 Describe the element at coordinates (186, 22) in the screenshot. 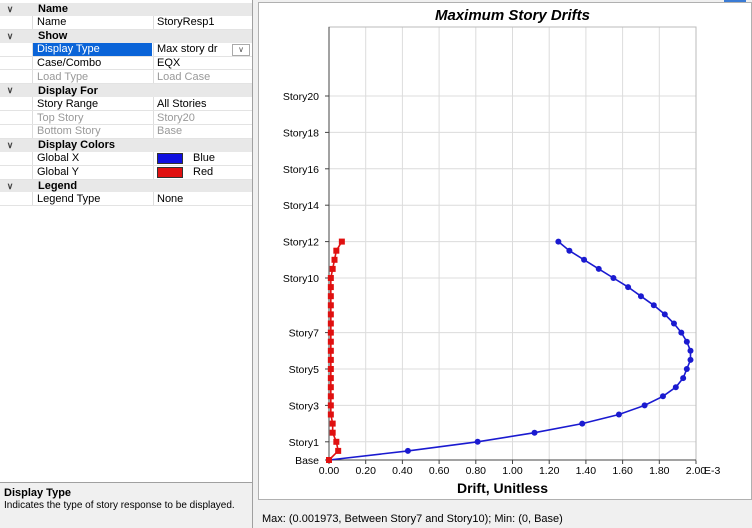

I see `property-value-text: StoryResp1` at that location.